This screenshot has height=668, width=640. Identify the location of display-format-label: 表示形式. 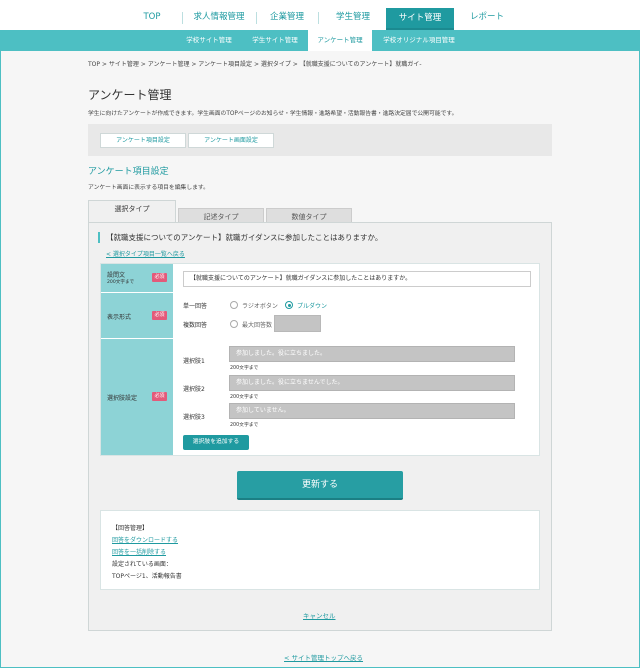
(119, 317).